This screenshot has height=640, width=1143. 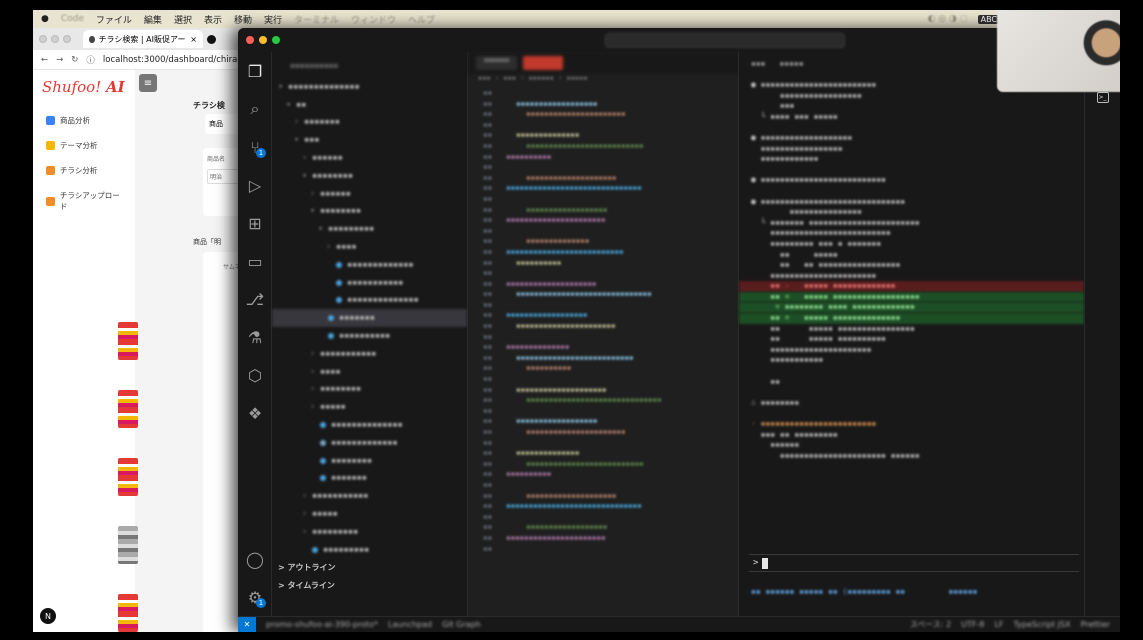 I want to click on menu-terminal: ターミナル, so click(x=316, y=19).